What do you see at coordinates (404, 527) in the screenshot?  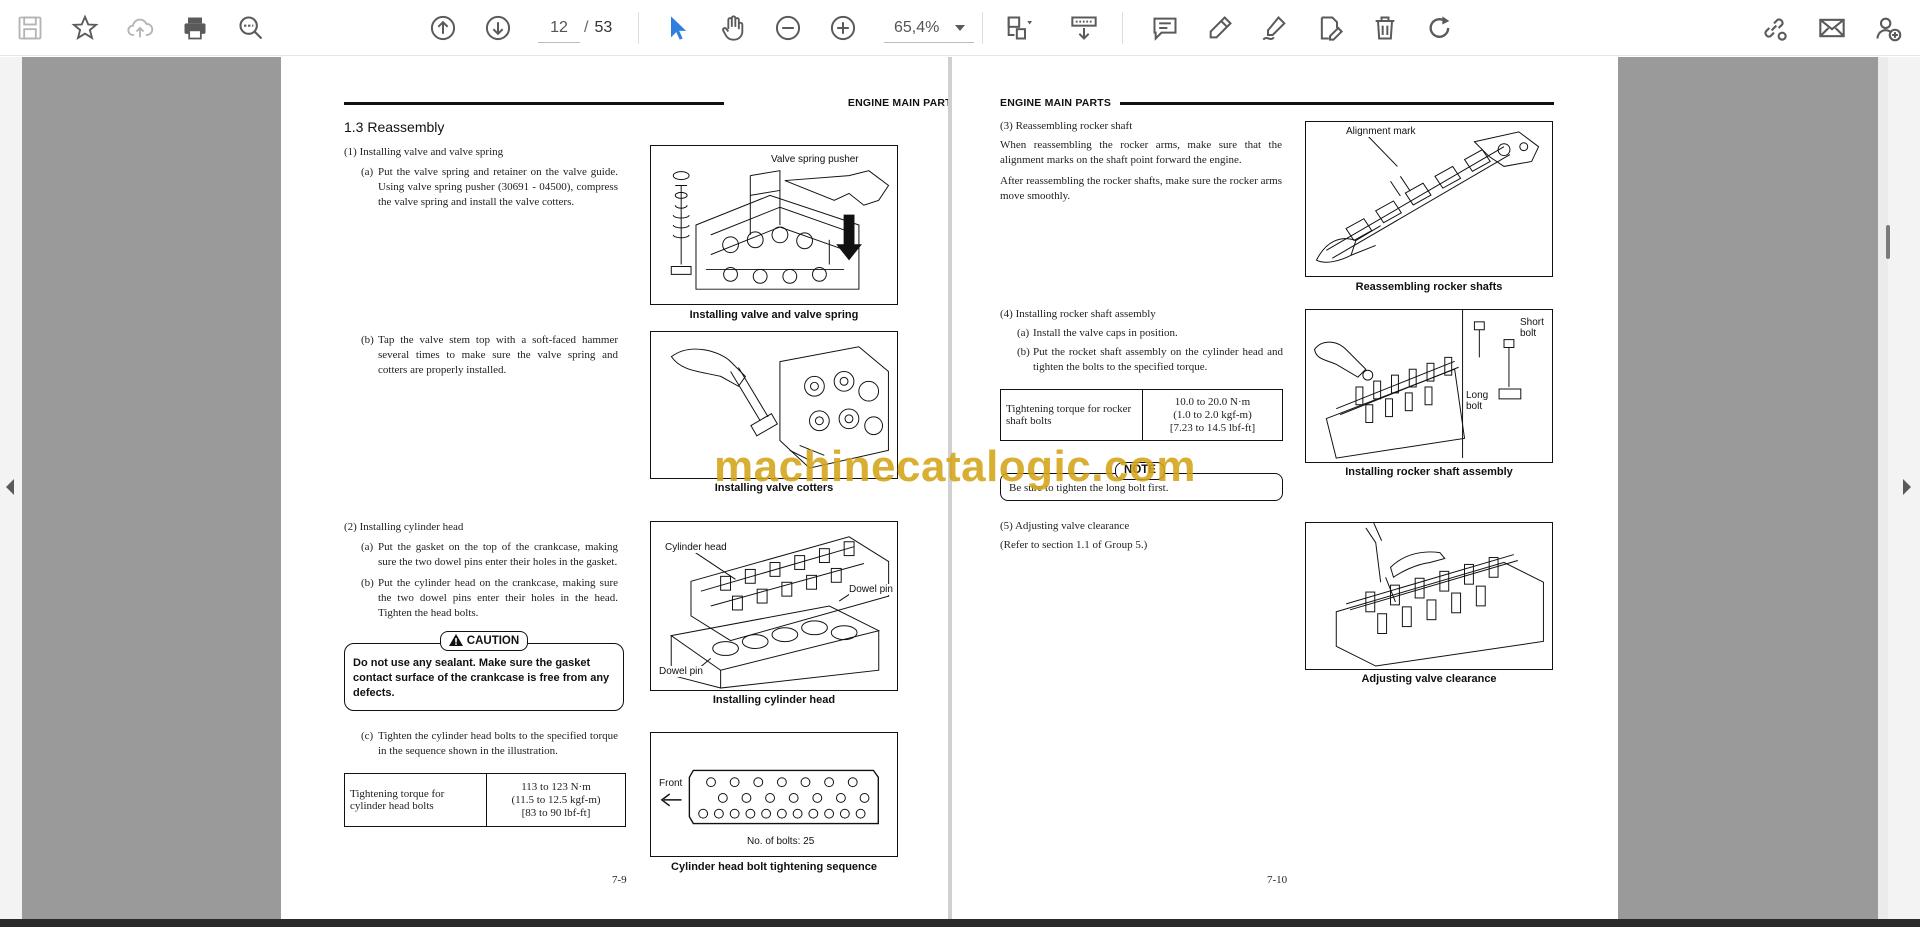 I see `step-title: (2) Installing cylinder head` at bounding box center [404, 527].